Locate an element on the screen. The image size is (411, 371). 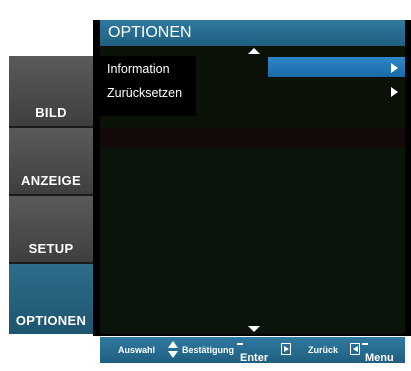
enter-key-label: Enter is located at coordinates (254, 358).